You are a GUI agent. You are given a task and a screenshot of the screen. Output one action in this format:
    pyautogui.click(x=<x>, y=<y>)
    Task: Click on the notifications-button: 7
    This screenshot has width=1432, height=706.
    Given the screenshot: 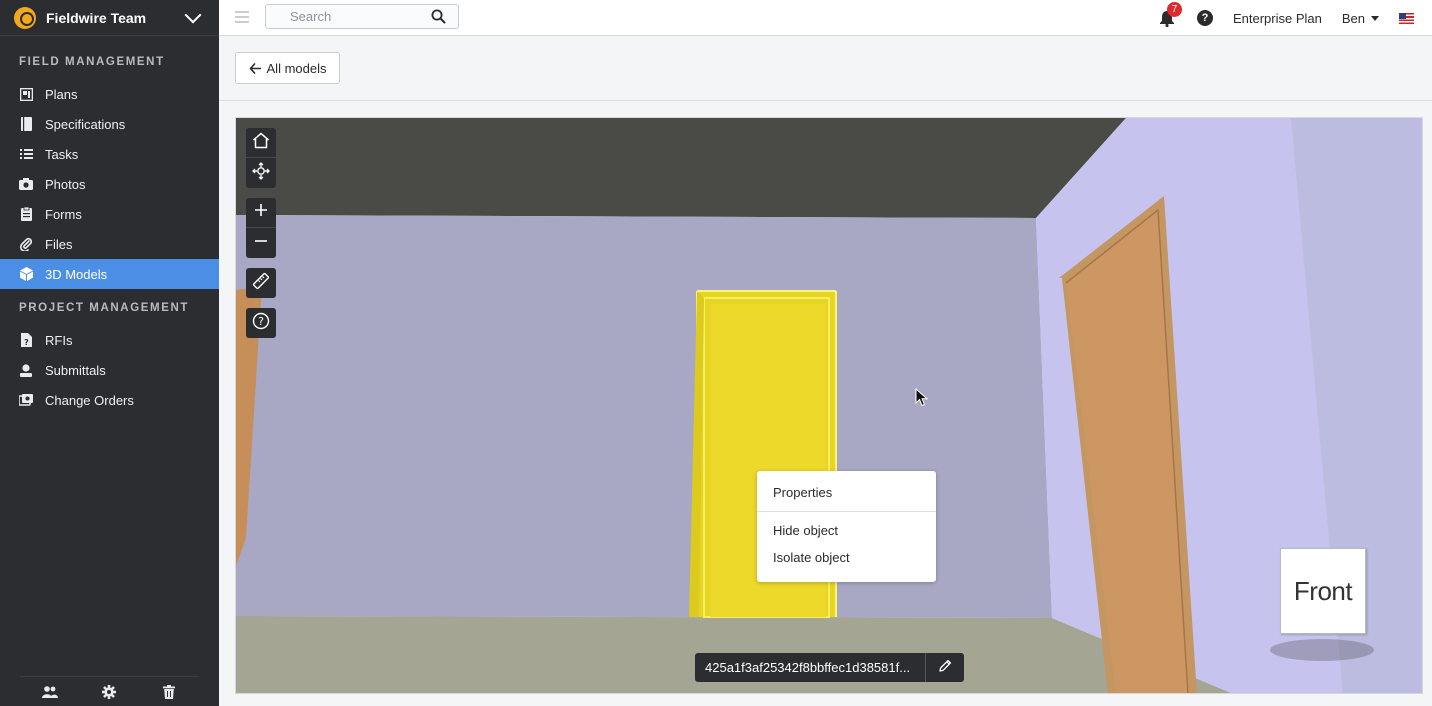 What is the action you would take?
    pyautogui.click(x=1170, y=14)
    